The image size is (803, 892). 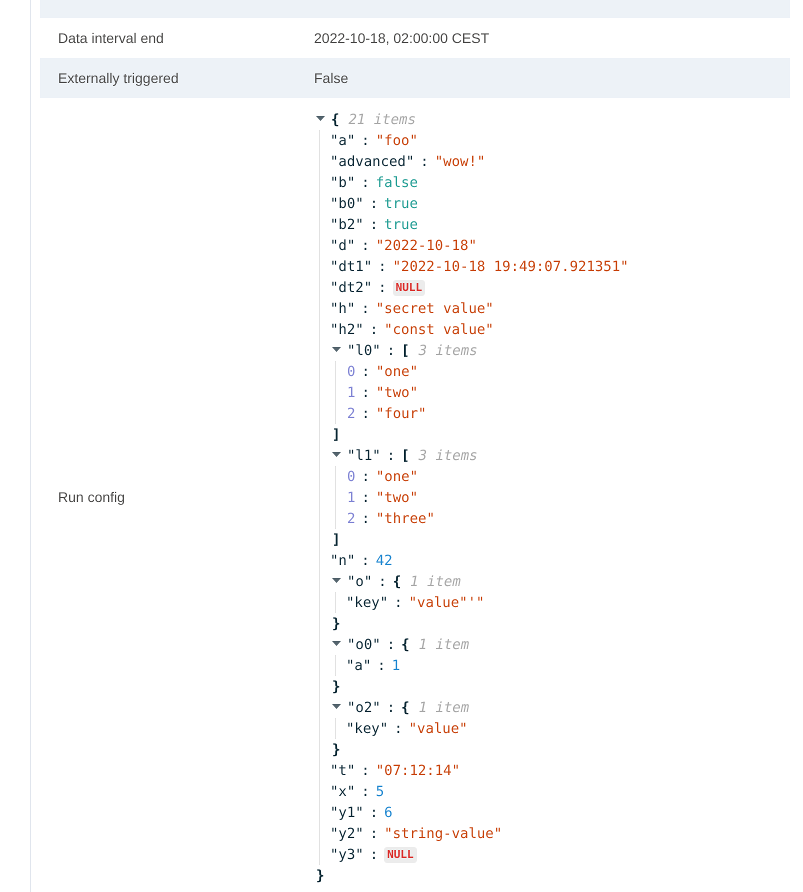 I want to click on string-value: "2022-10-18 19:49:07.921351", so click(x=510, y=266).